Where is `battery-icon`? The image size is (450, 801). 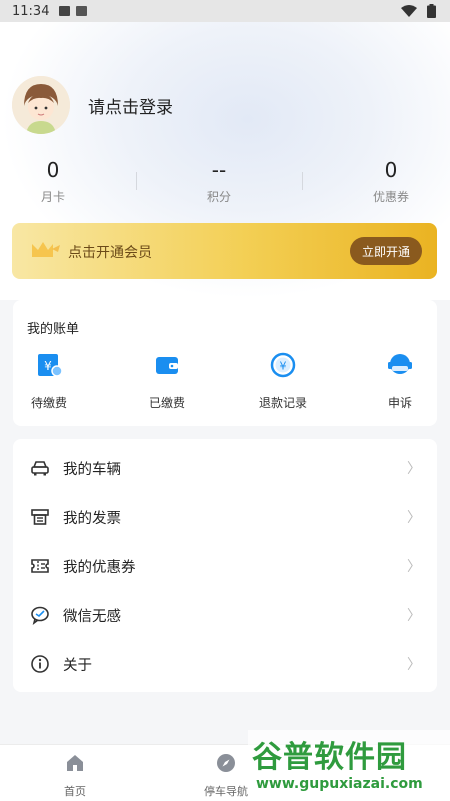 battery-icon is located at coordinates (431, 11).